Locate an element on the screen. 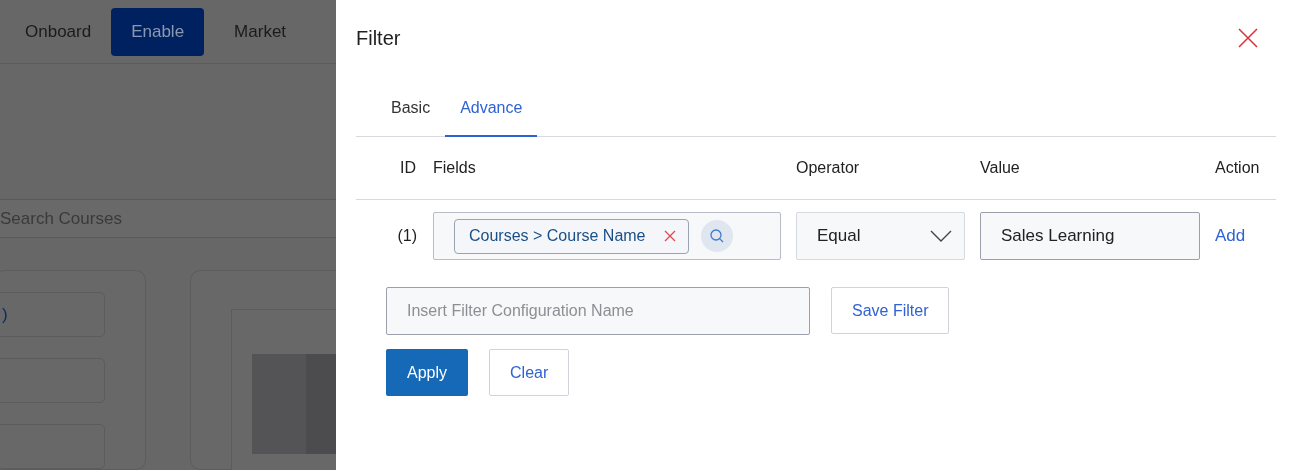 This screenshot has height=470, width=1296. value-input: Sales Learning is located at coordinates (1090, 236).